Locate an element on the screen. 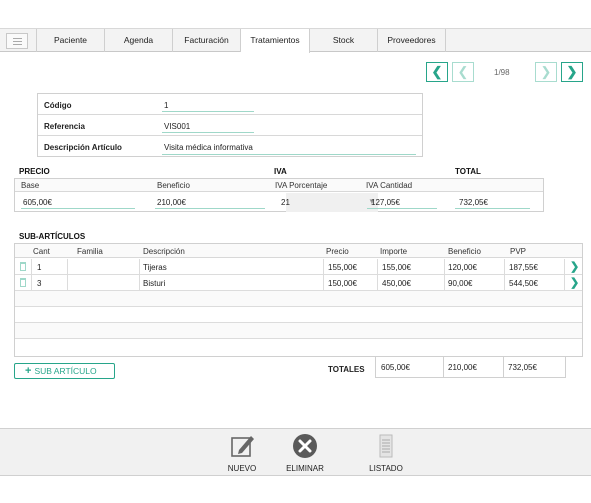  nuevo-button: NUEVO is located at coordinates (242, 453).